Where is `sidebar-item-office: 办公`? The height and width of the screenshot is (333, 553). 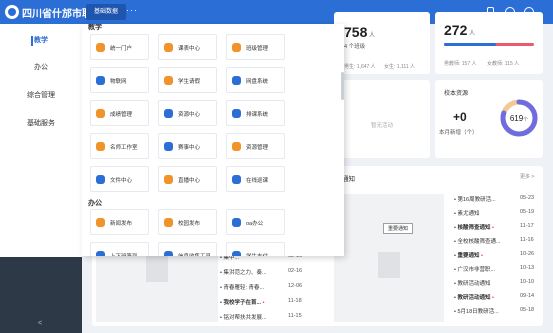 sidebar-item-office: 办公 is located at coordinates (41, 68).